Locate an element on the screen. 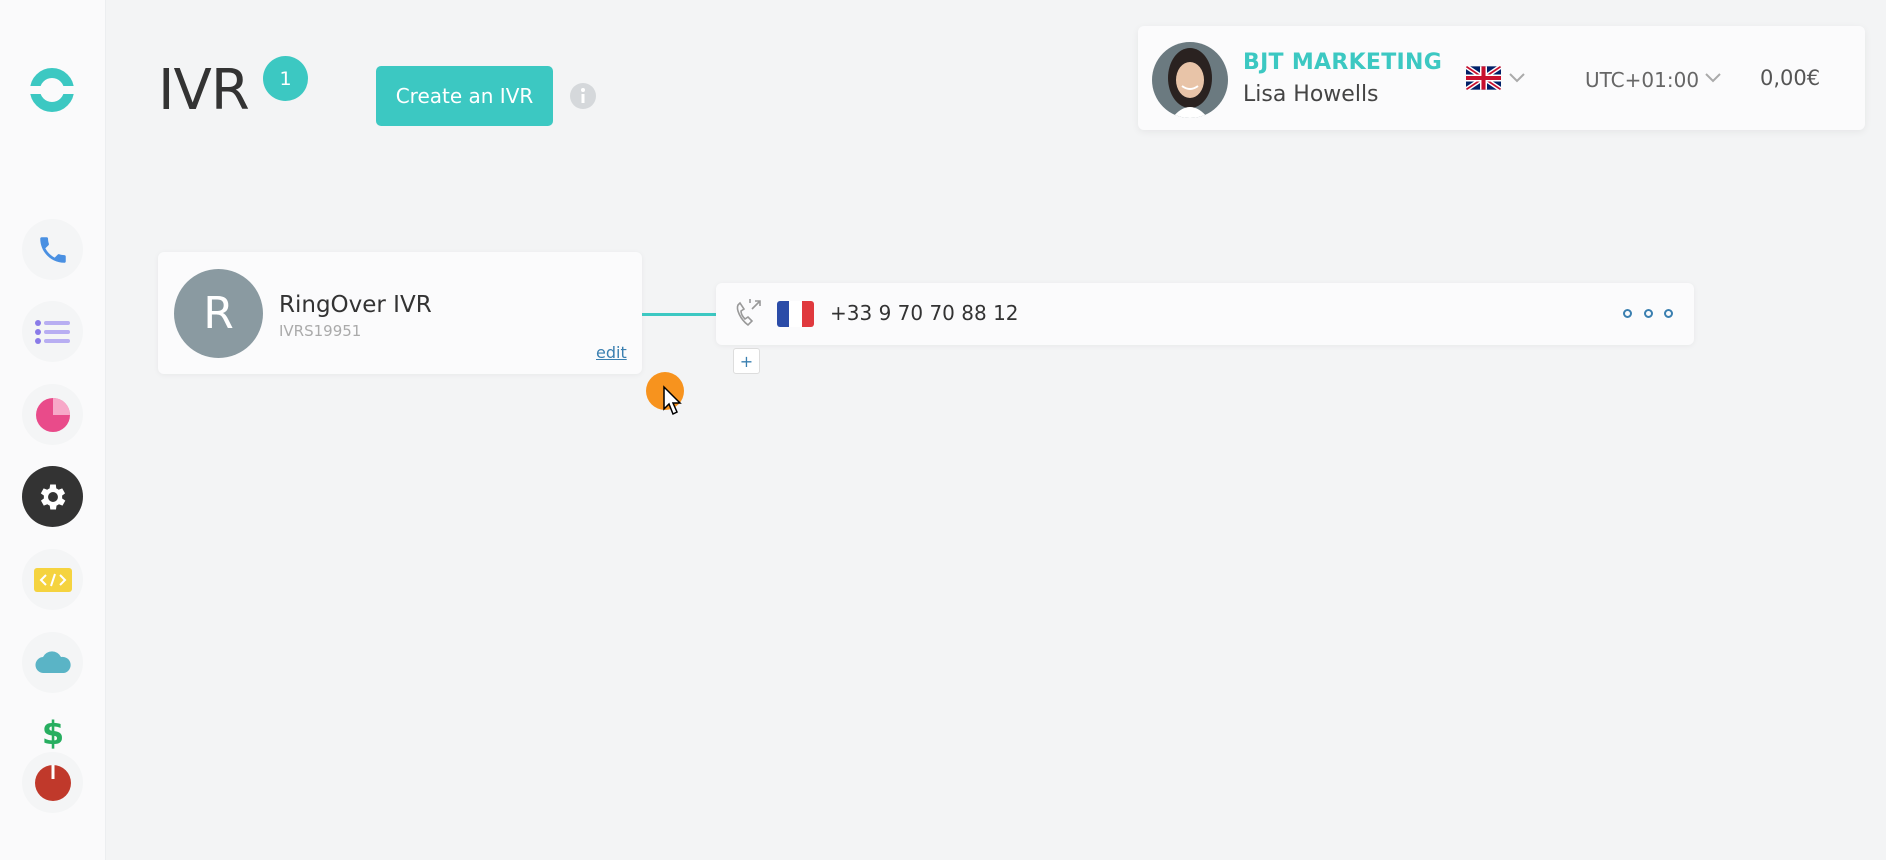 This screenshot has height=860, width=1886. page-title: IVR is located at coordinates (204, 90).